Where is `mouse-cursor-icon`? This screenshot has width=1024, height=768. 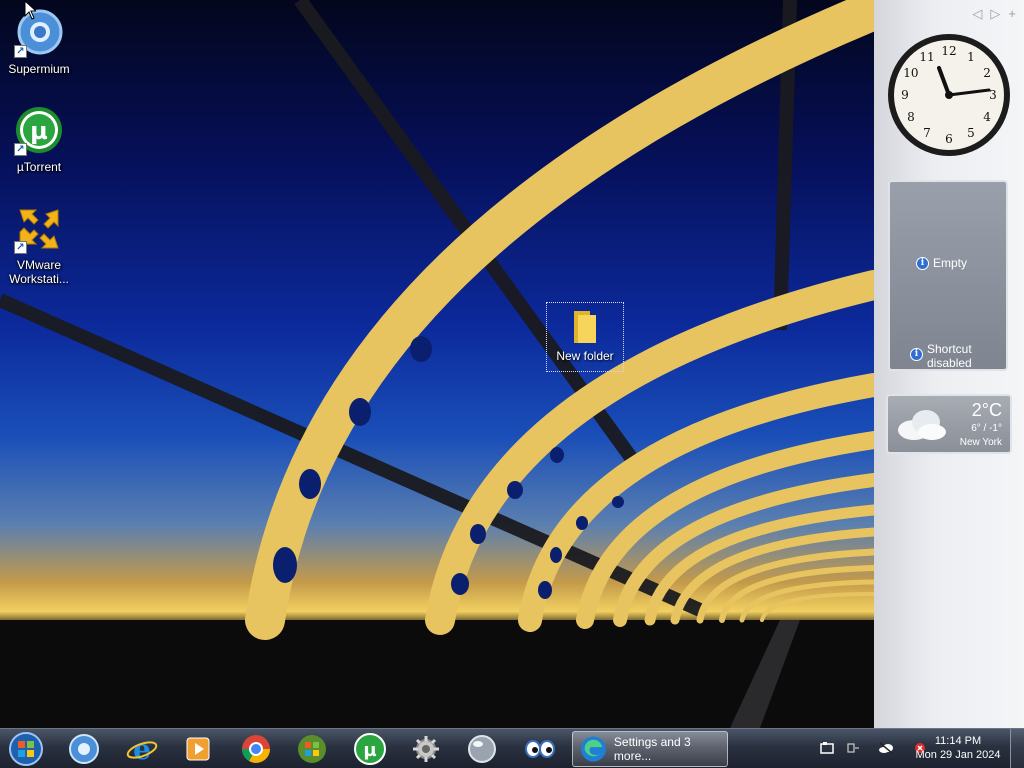
mouse-cursor-icon is located at coordinates (31, 12).